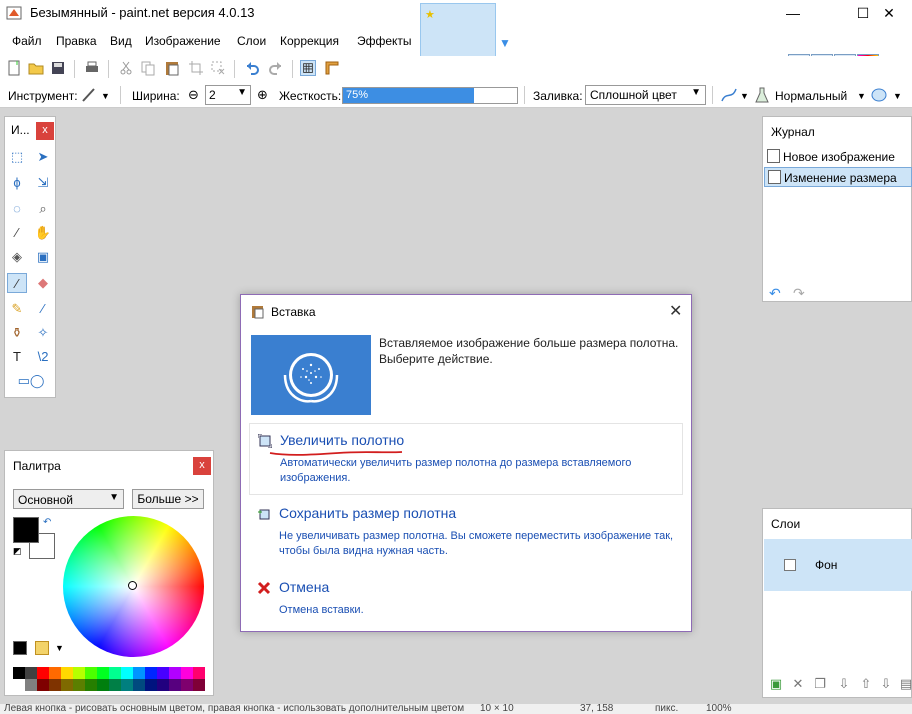 Image resolution: width=912 pixels, height=714 pixels. Describe the element at coordinates (42, 648) in the screenshot. I see `palette-menu-icon` at that location.